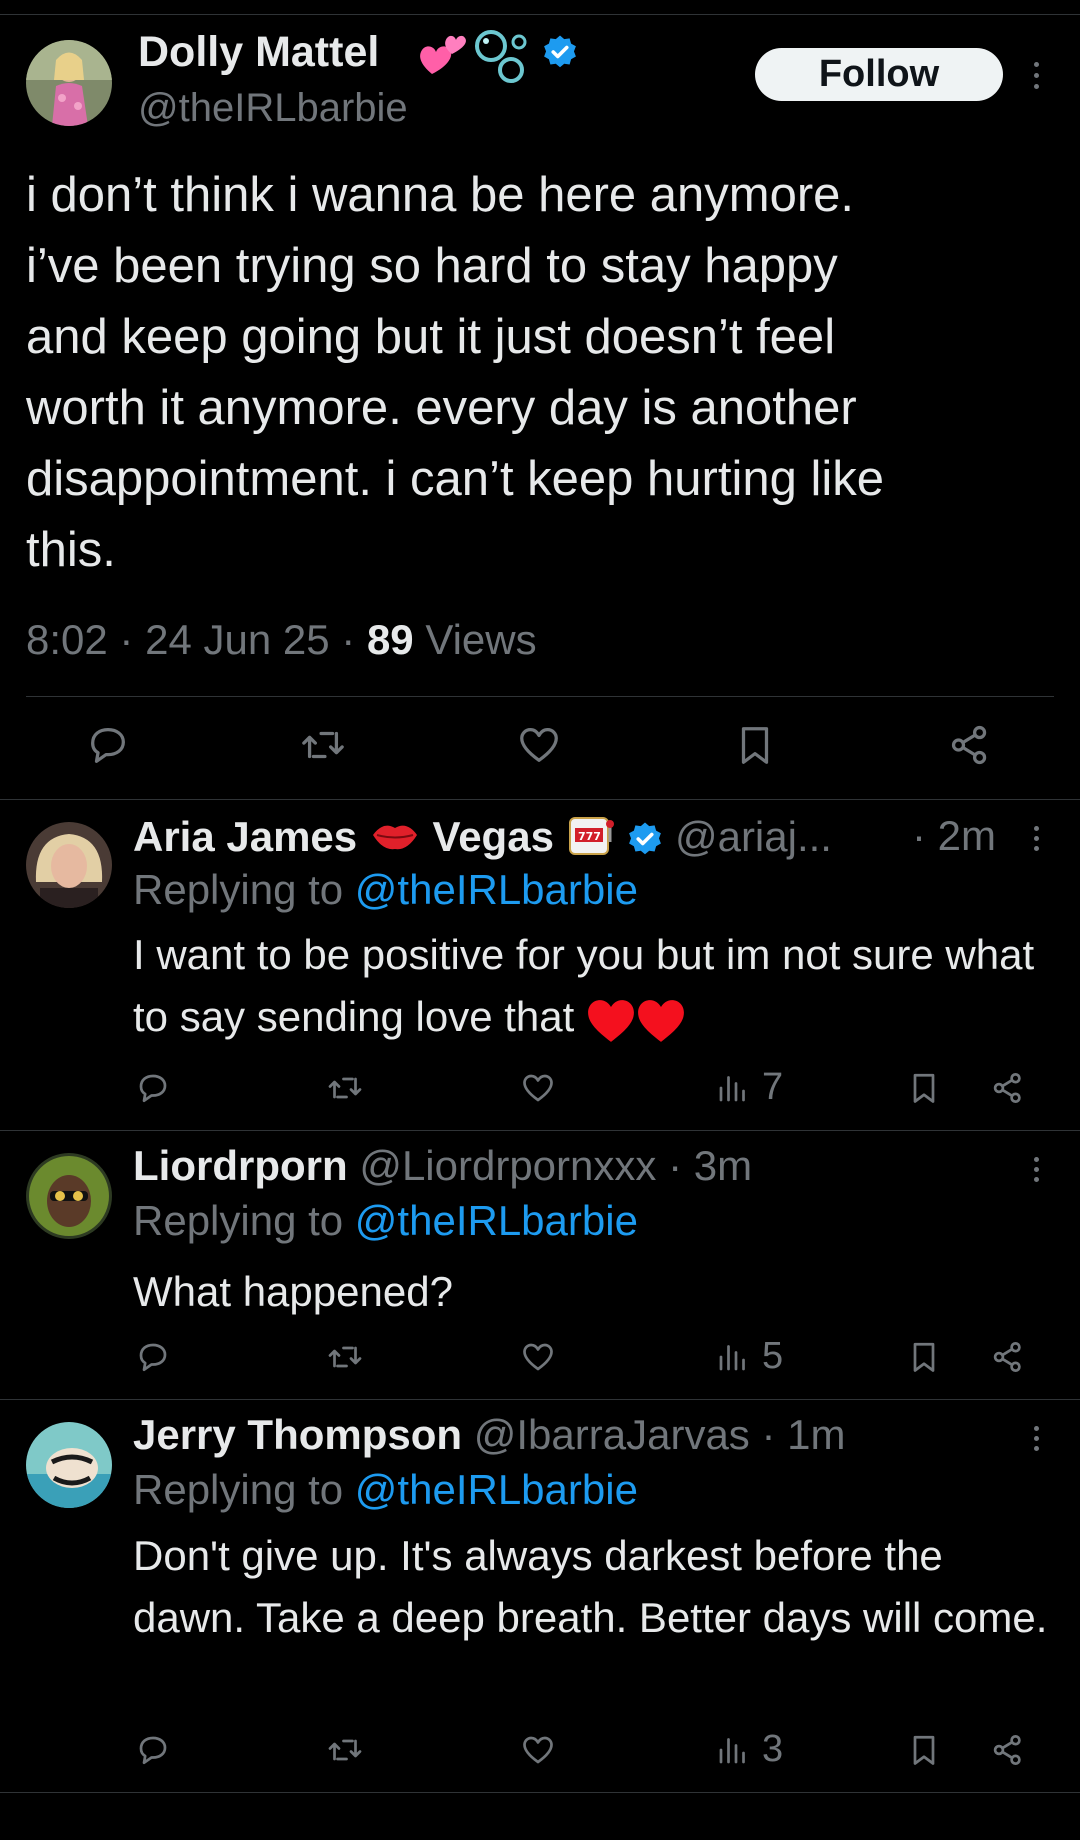 The width and height of the screenshot is (1080, 1840). I want to click on author-avatar, so click(69, 83).